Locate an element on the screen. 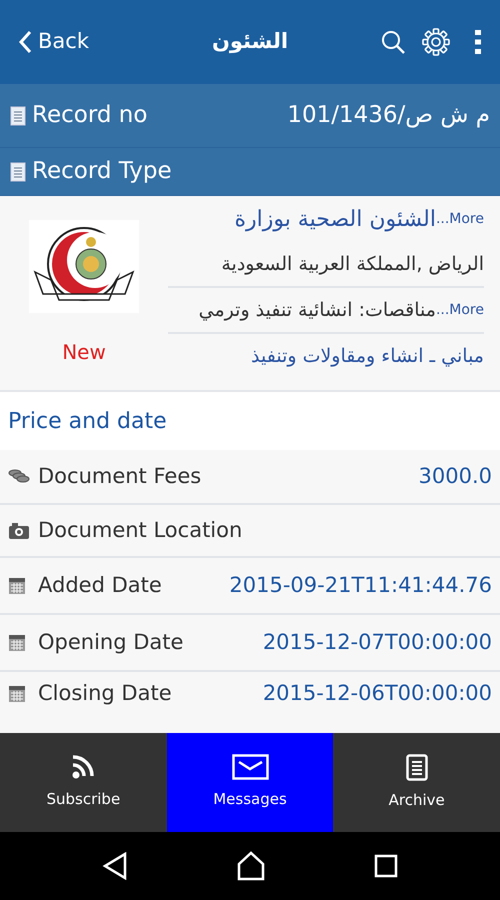 This screenshot has width=500, height=900. overflow-menu-button is located at coordinates (478, 42).